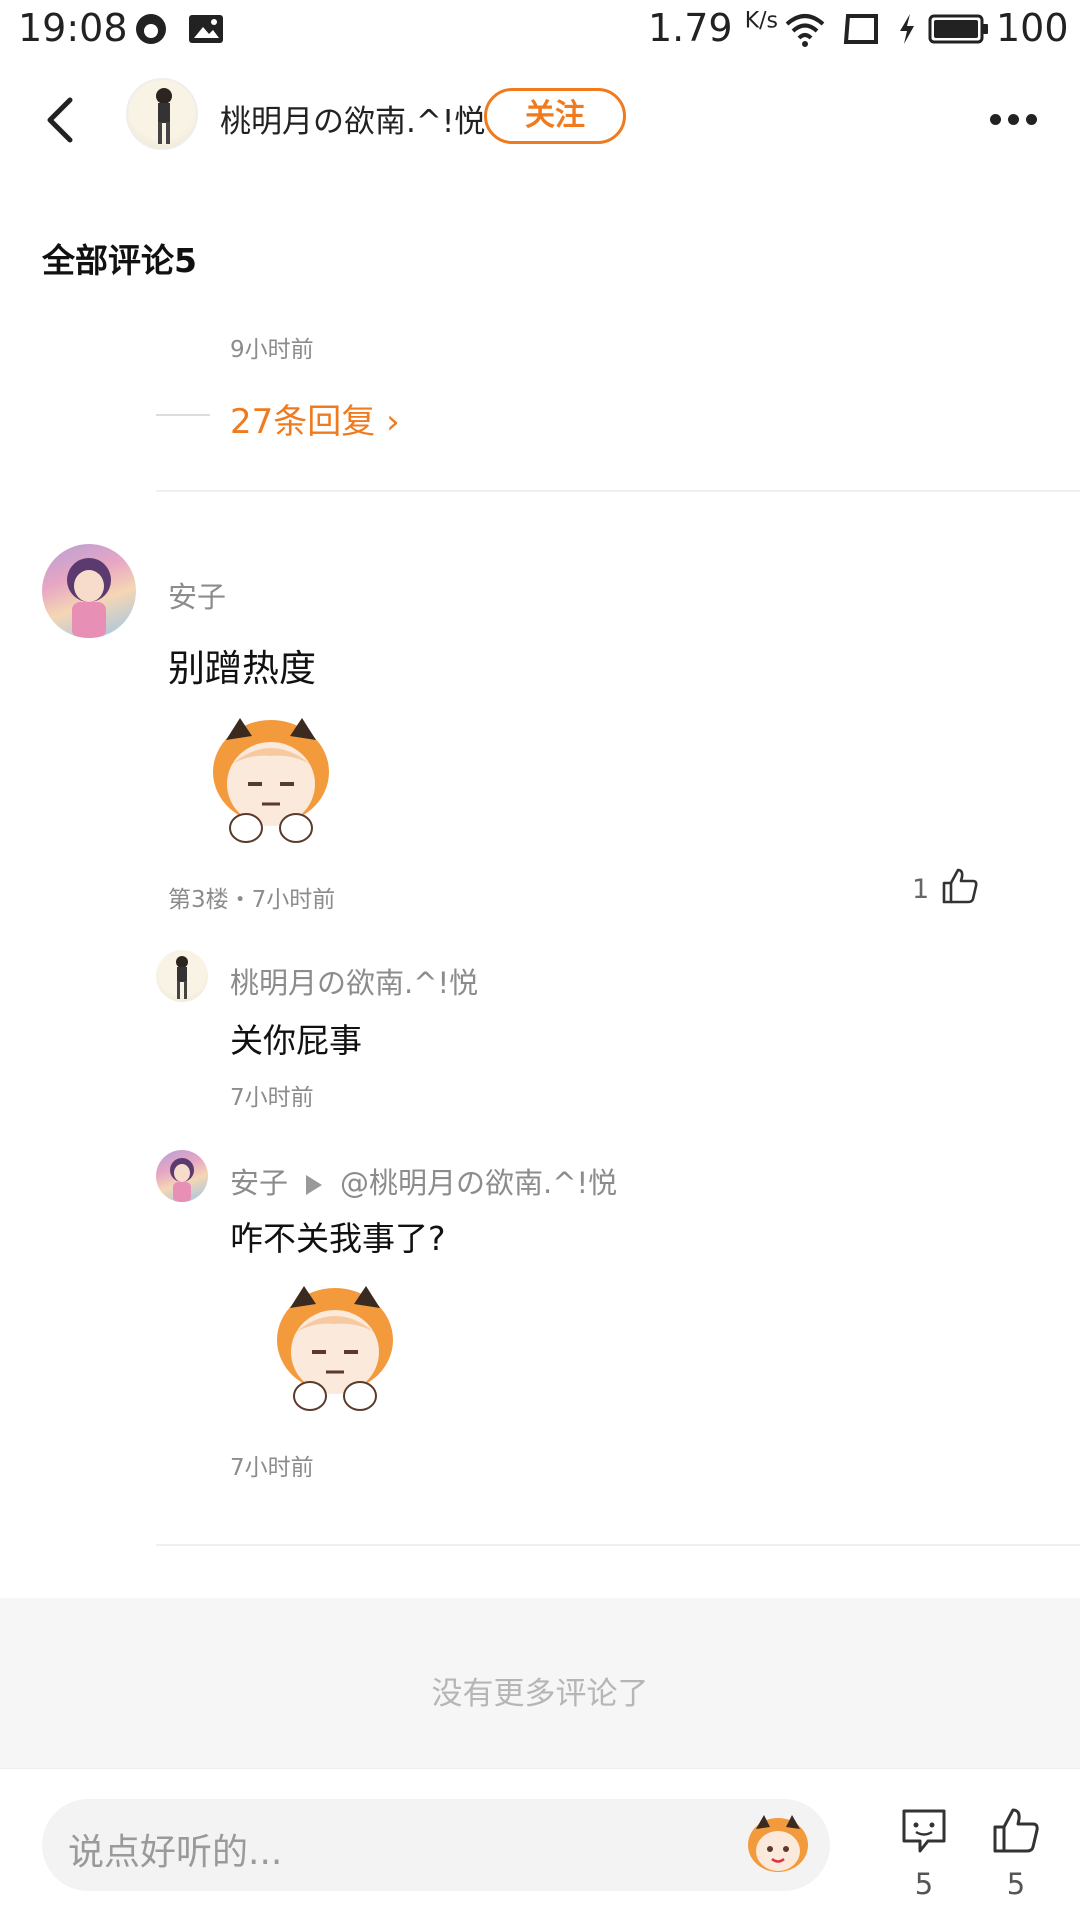 Image resolution: width=1080 pixels, height=1920 pixels. I want to click on battery-icon, so click(958, 29).